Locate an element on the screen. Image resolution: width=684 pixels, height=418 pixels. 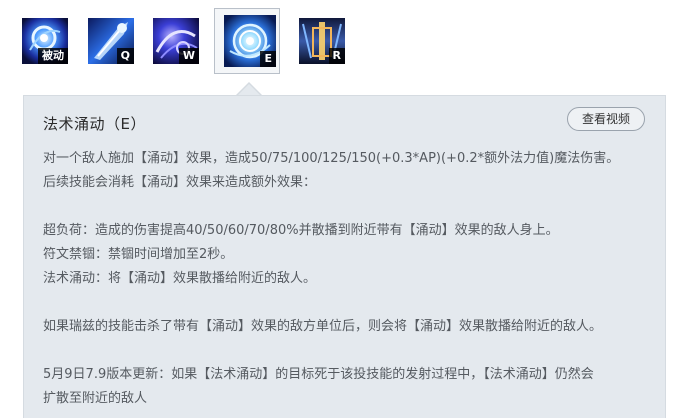
skill-key-label: E is located at coordinates (268, 59).